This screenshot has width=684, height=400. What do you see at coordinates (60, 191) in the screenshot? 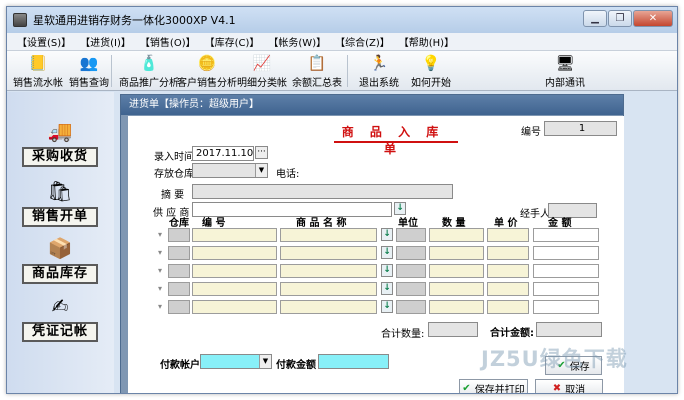
I see `sales-icon: 🛍` at bounding box center [60, 191].